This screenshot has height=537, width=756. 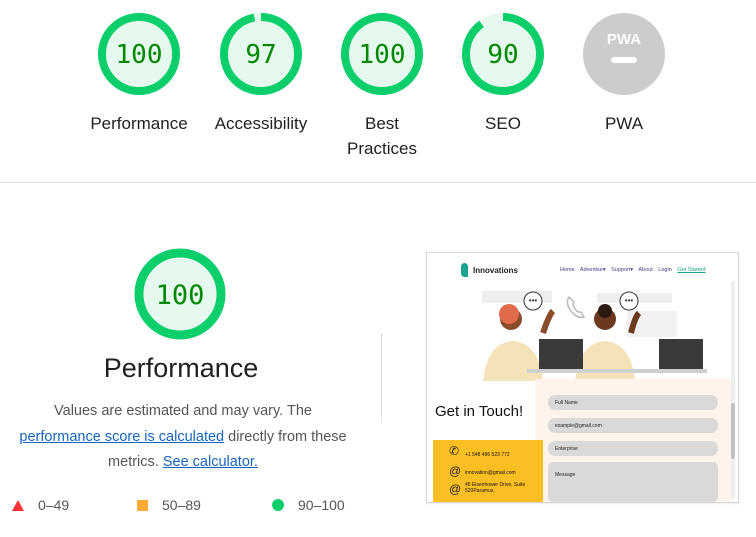 I want to click on gauge-best-practices-score: 100, so click(x=382, y=55).